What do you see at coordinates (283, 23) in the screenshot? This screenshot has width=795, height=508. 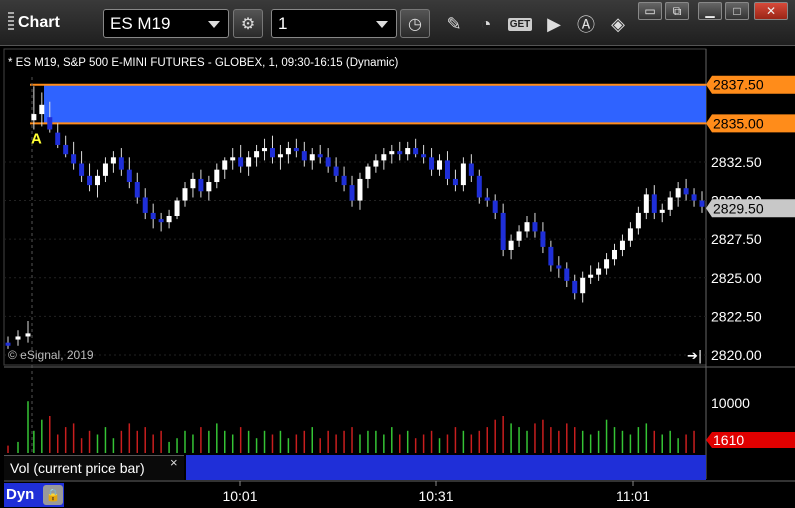 I see `interval-value: 1` at bounding box center [283, 23].